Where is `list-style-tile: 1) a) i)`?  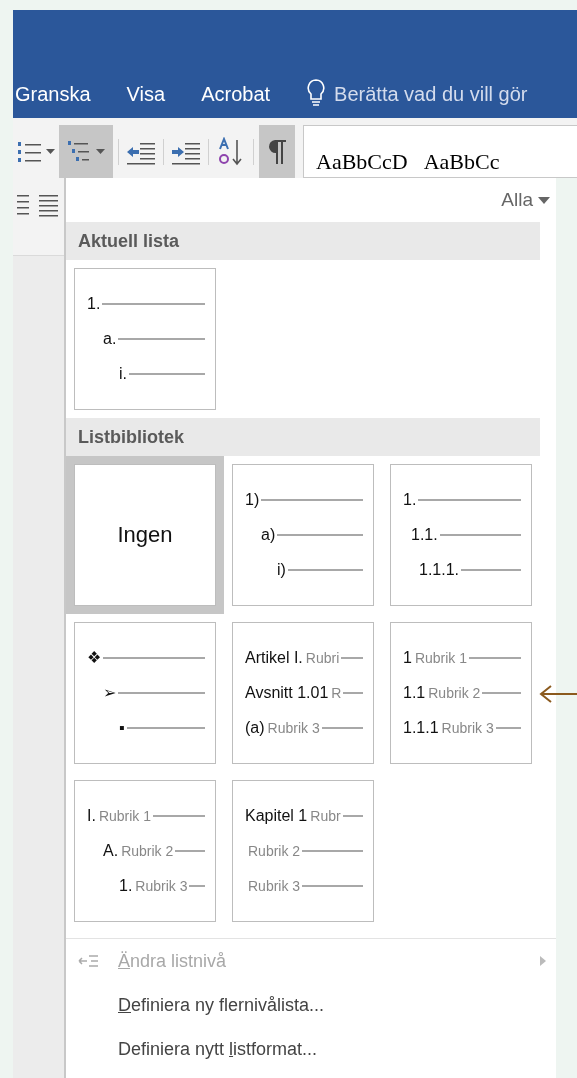 list-style-tile: 1) a) i) is located at coordinates (303, 535).